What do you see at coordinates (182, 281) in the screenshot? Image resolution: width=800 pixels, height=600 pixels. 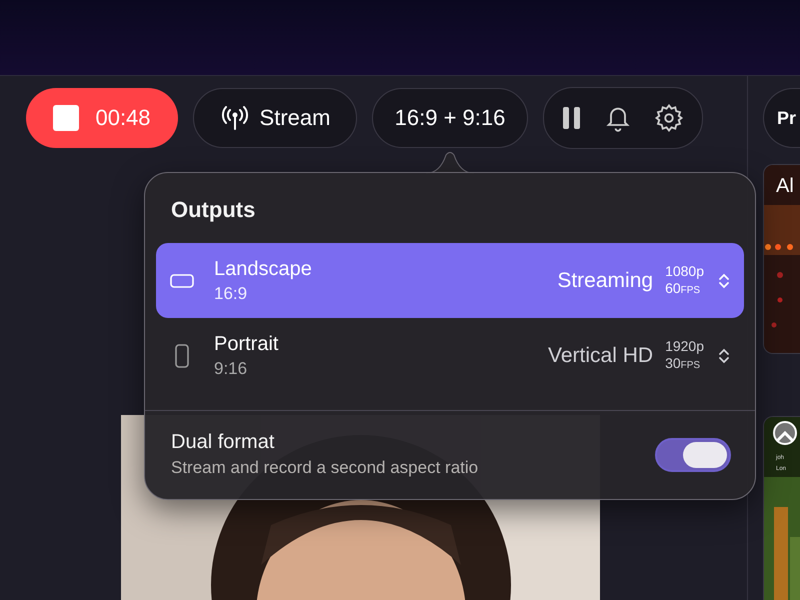 I see `landscape-icon` at bounding box center [182, 281].